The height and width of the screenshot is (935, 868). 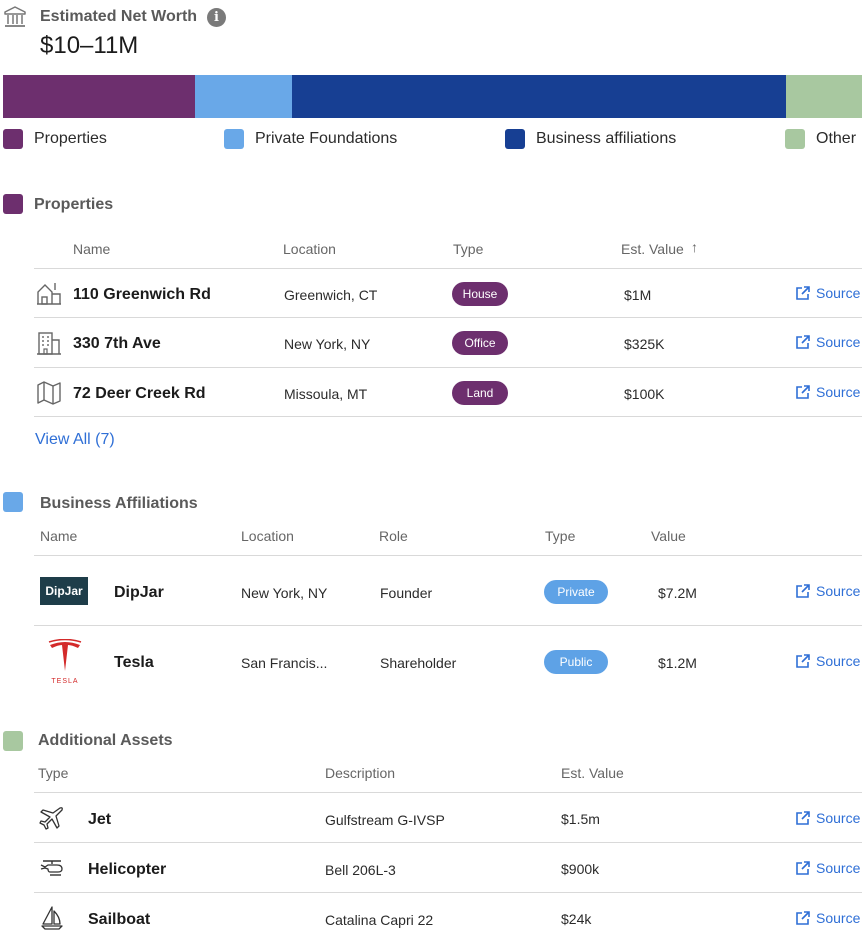 What do you see at coordinates (70, 138) in the screenshot?
I see `legend-label: Properties` at bounding box center [70, 138].